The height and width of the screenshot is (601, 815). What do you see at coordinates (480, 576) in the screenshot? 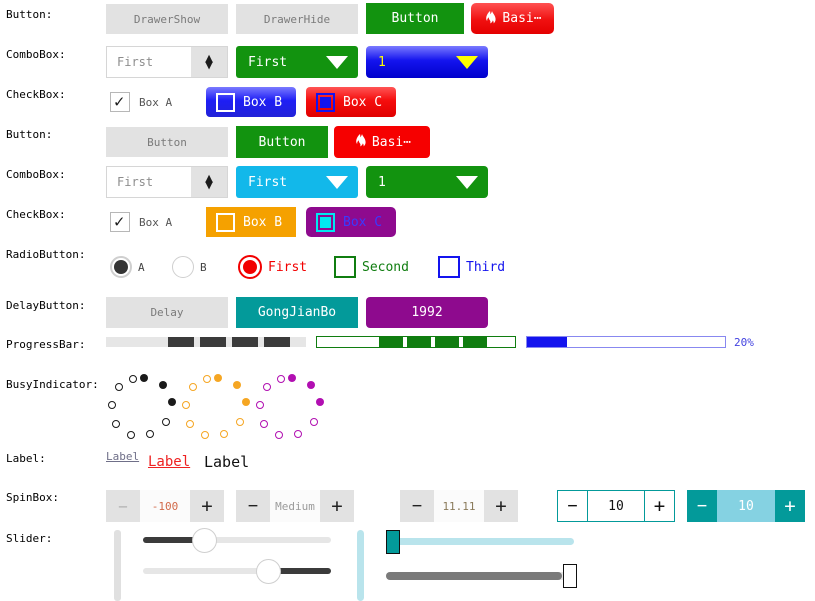
I see `slider-horizontal-gray` at bounding box center [480, 576].